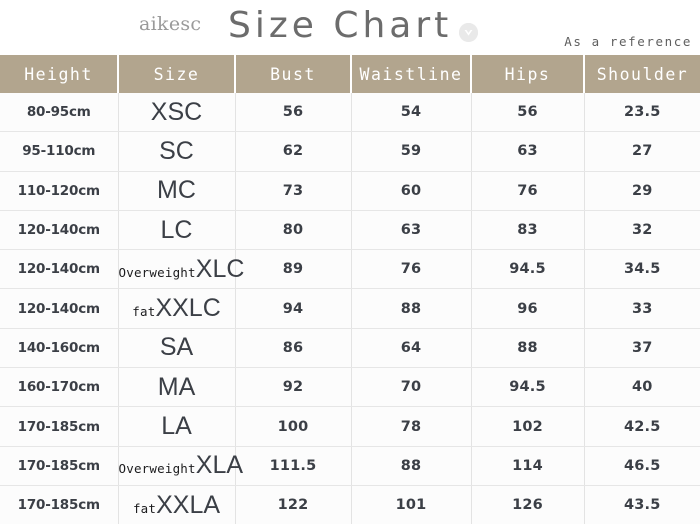  Describe the element at coordinates (528, 113) in the screenshot. I see `cell-hips: 56` at that location.